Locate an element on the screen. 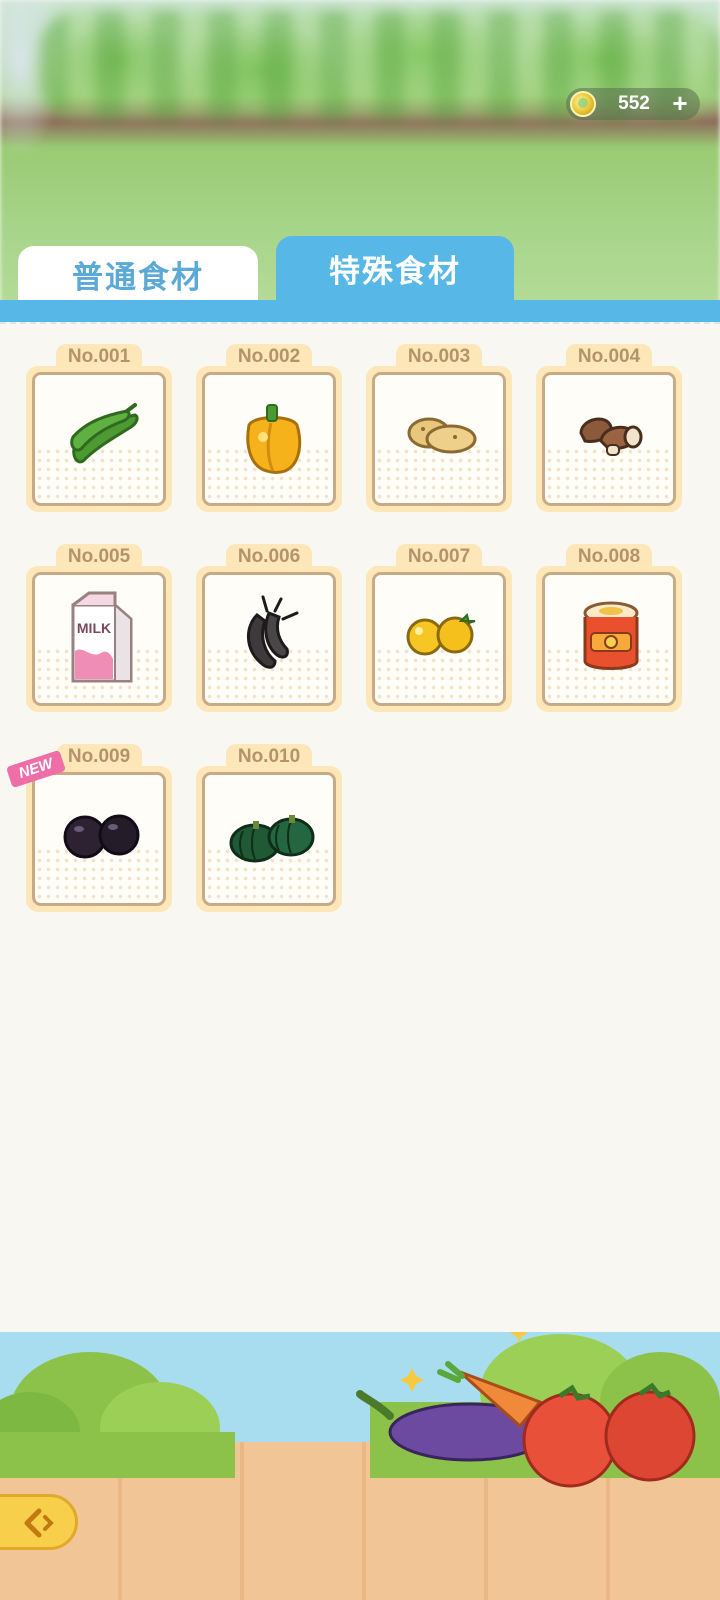  item-number-label: No.007 is located at coordinates (439, 556).